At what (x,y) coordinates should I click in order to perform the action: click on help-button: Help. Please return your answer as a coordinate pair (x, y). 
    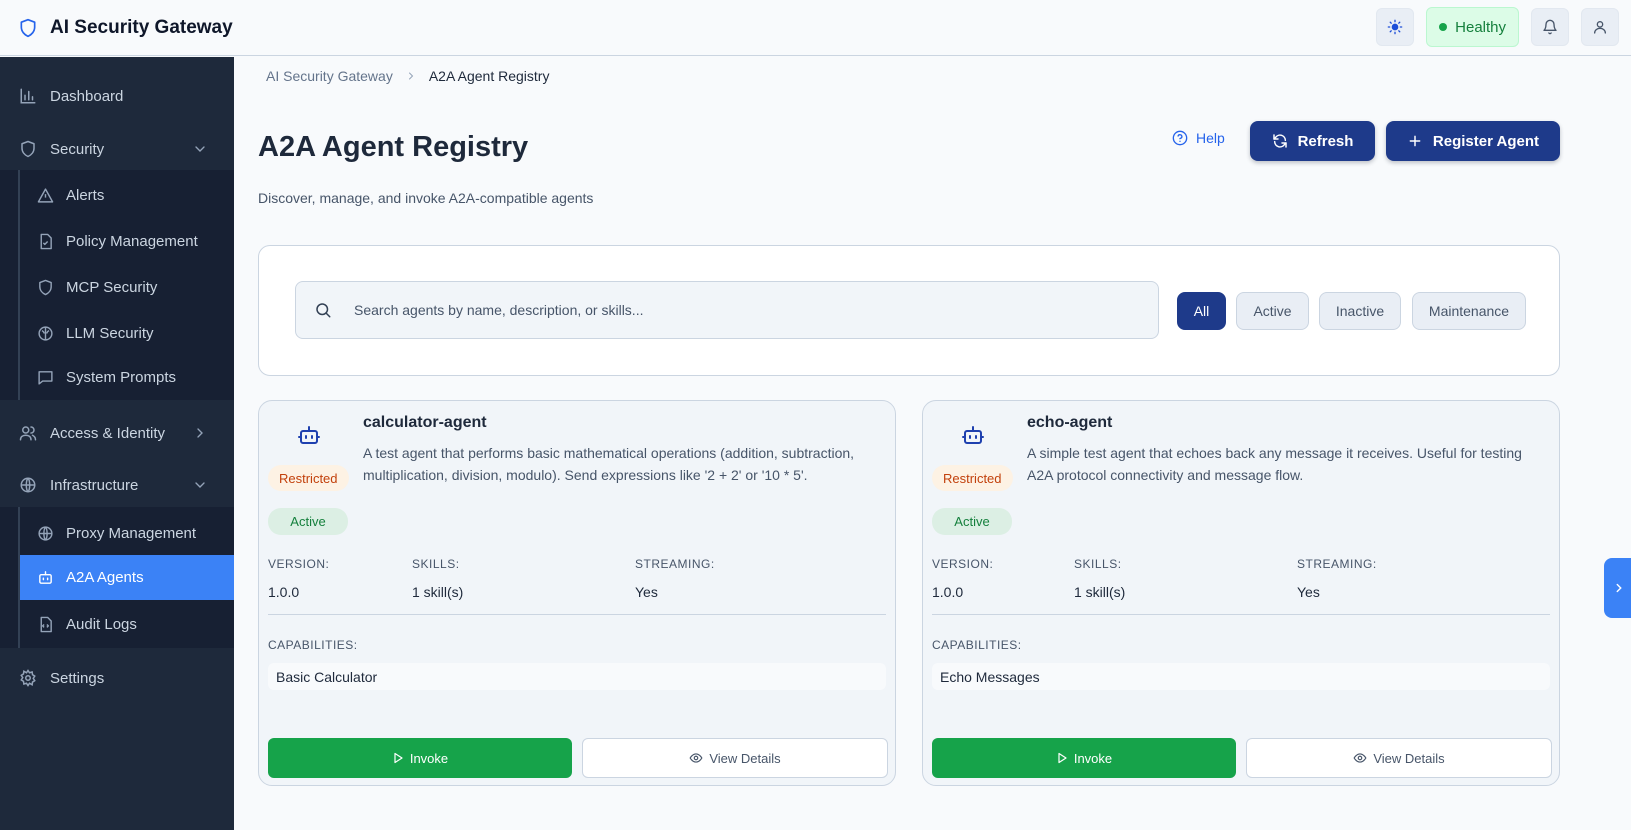
    Looking at the image, I should click on (1198, 138).